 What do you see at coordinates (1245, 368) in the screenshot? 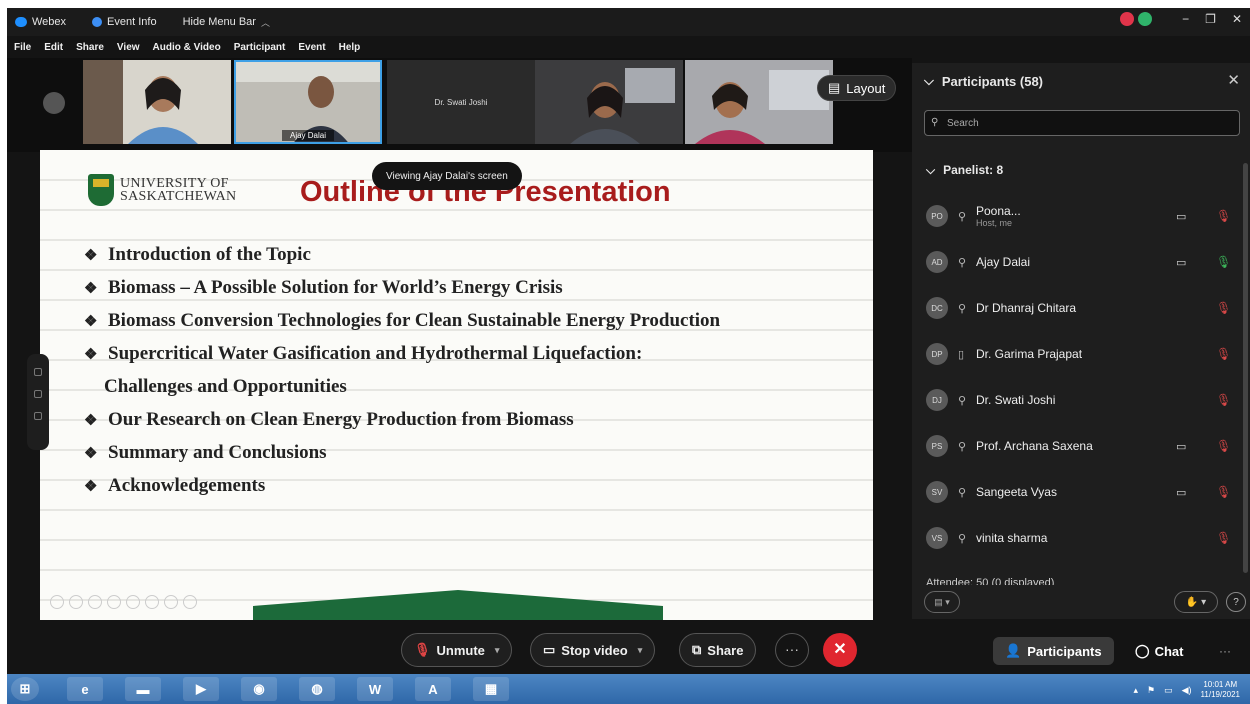
I see `panel-scrollbar` at bounding box center [1245, 368].